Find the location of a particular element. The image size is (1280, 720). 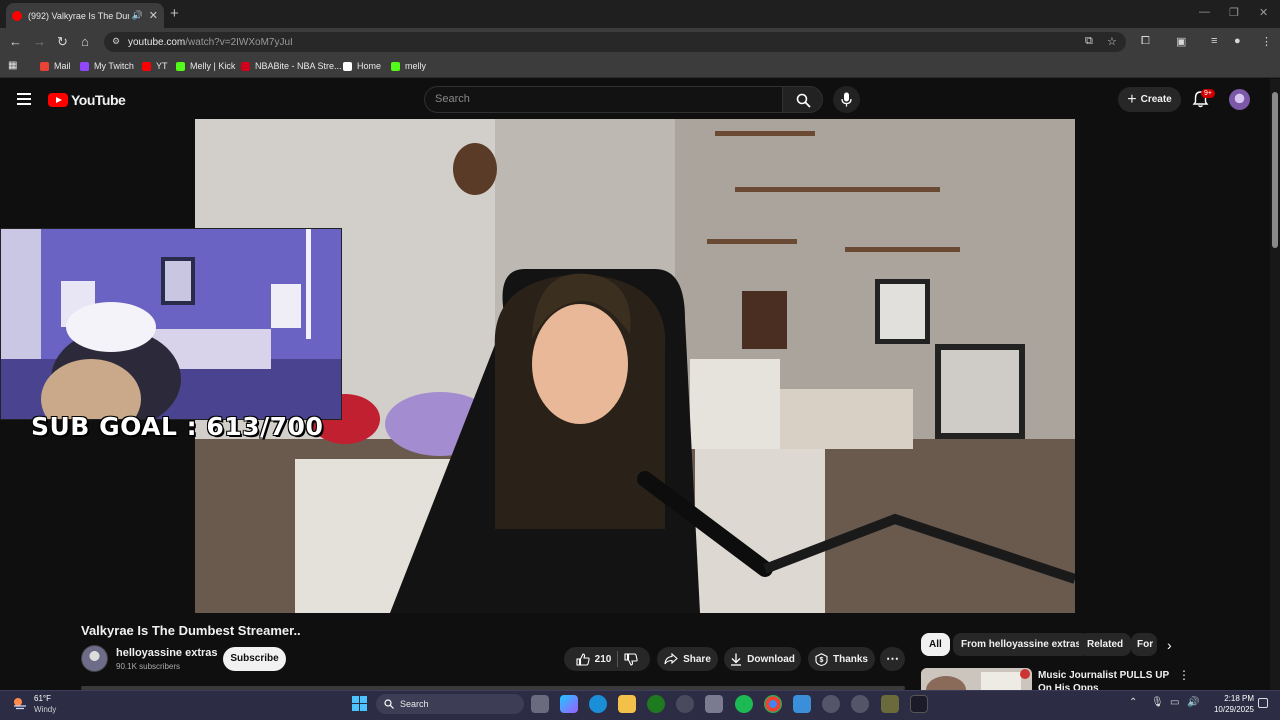

taskbar-search: Search is located at coordinates (450, 704).